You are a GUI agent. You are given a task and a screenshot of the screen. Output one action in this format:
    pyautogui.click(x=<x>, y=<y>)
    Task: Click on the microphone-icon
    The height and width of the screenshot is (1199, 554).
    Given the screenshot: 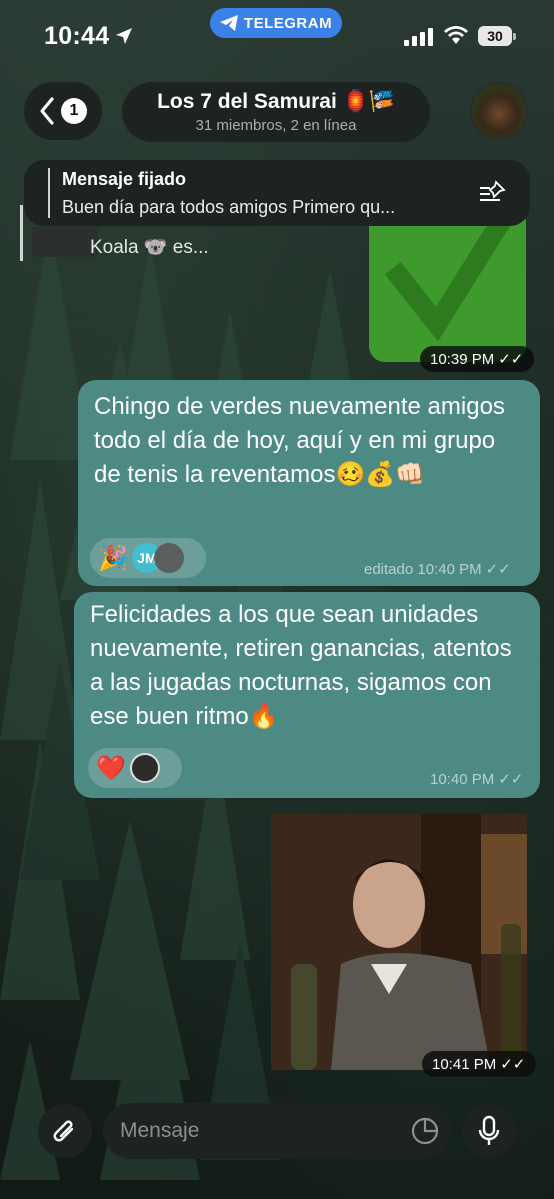 What is the action you would take?
    pyautogui.click(x=489, y=1130)
    